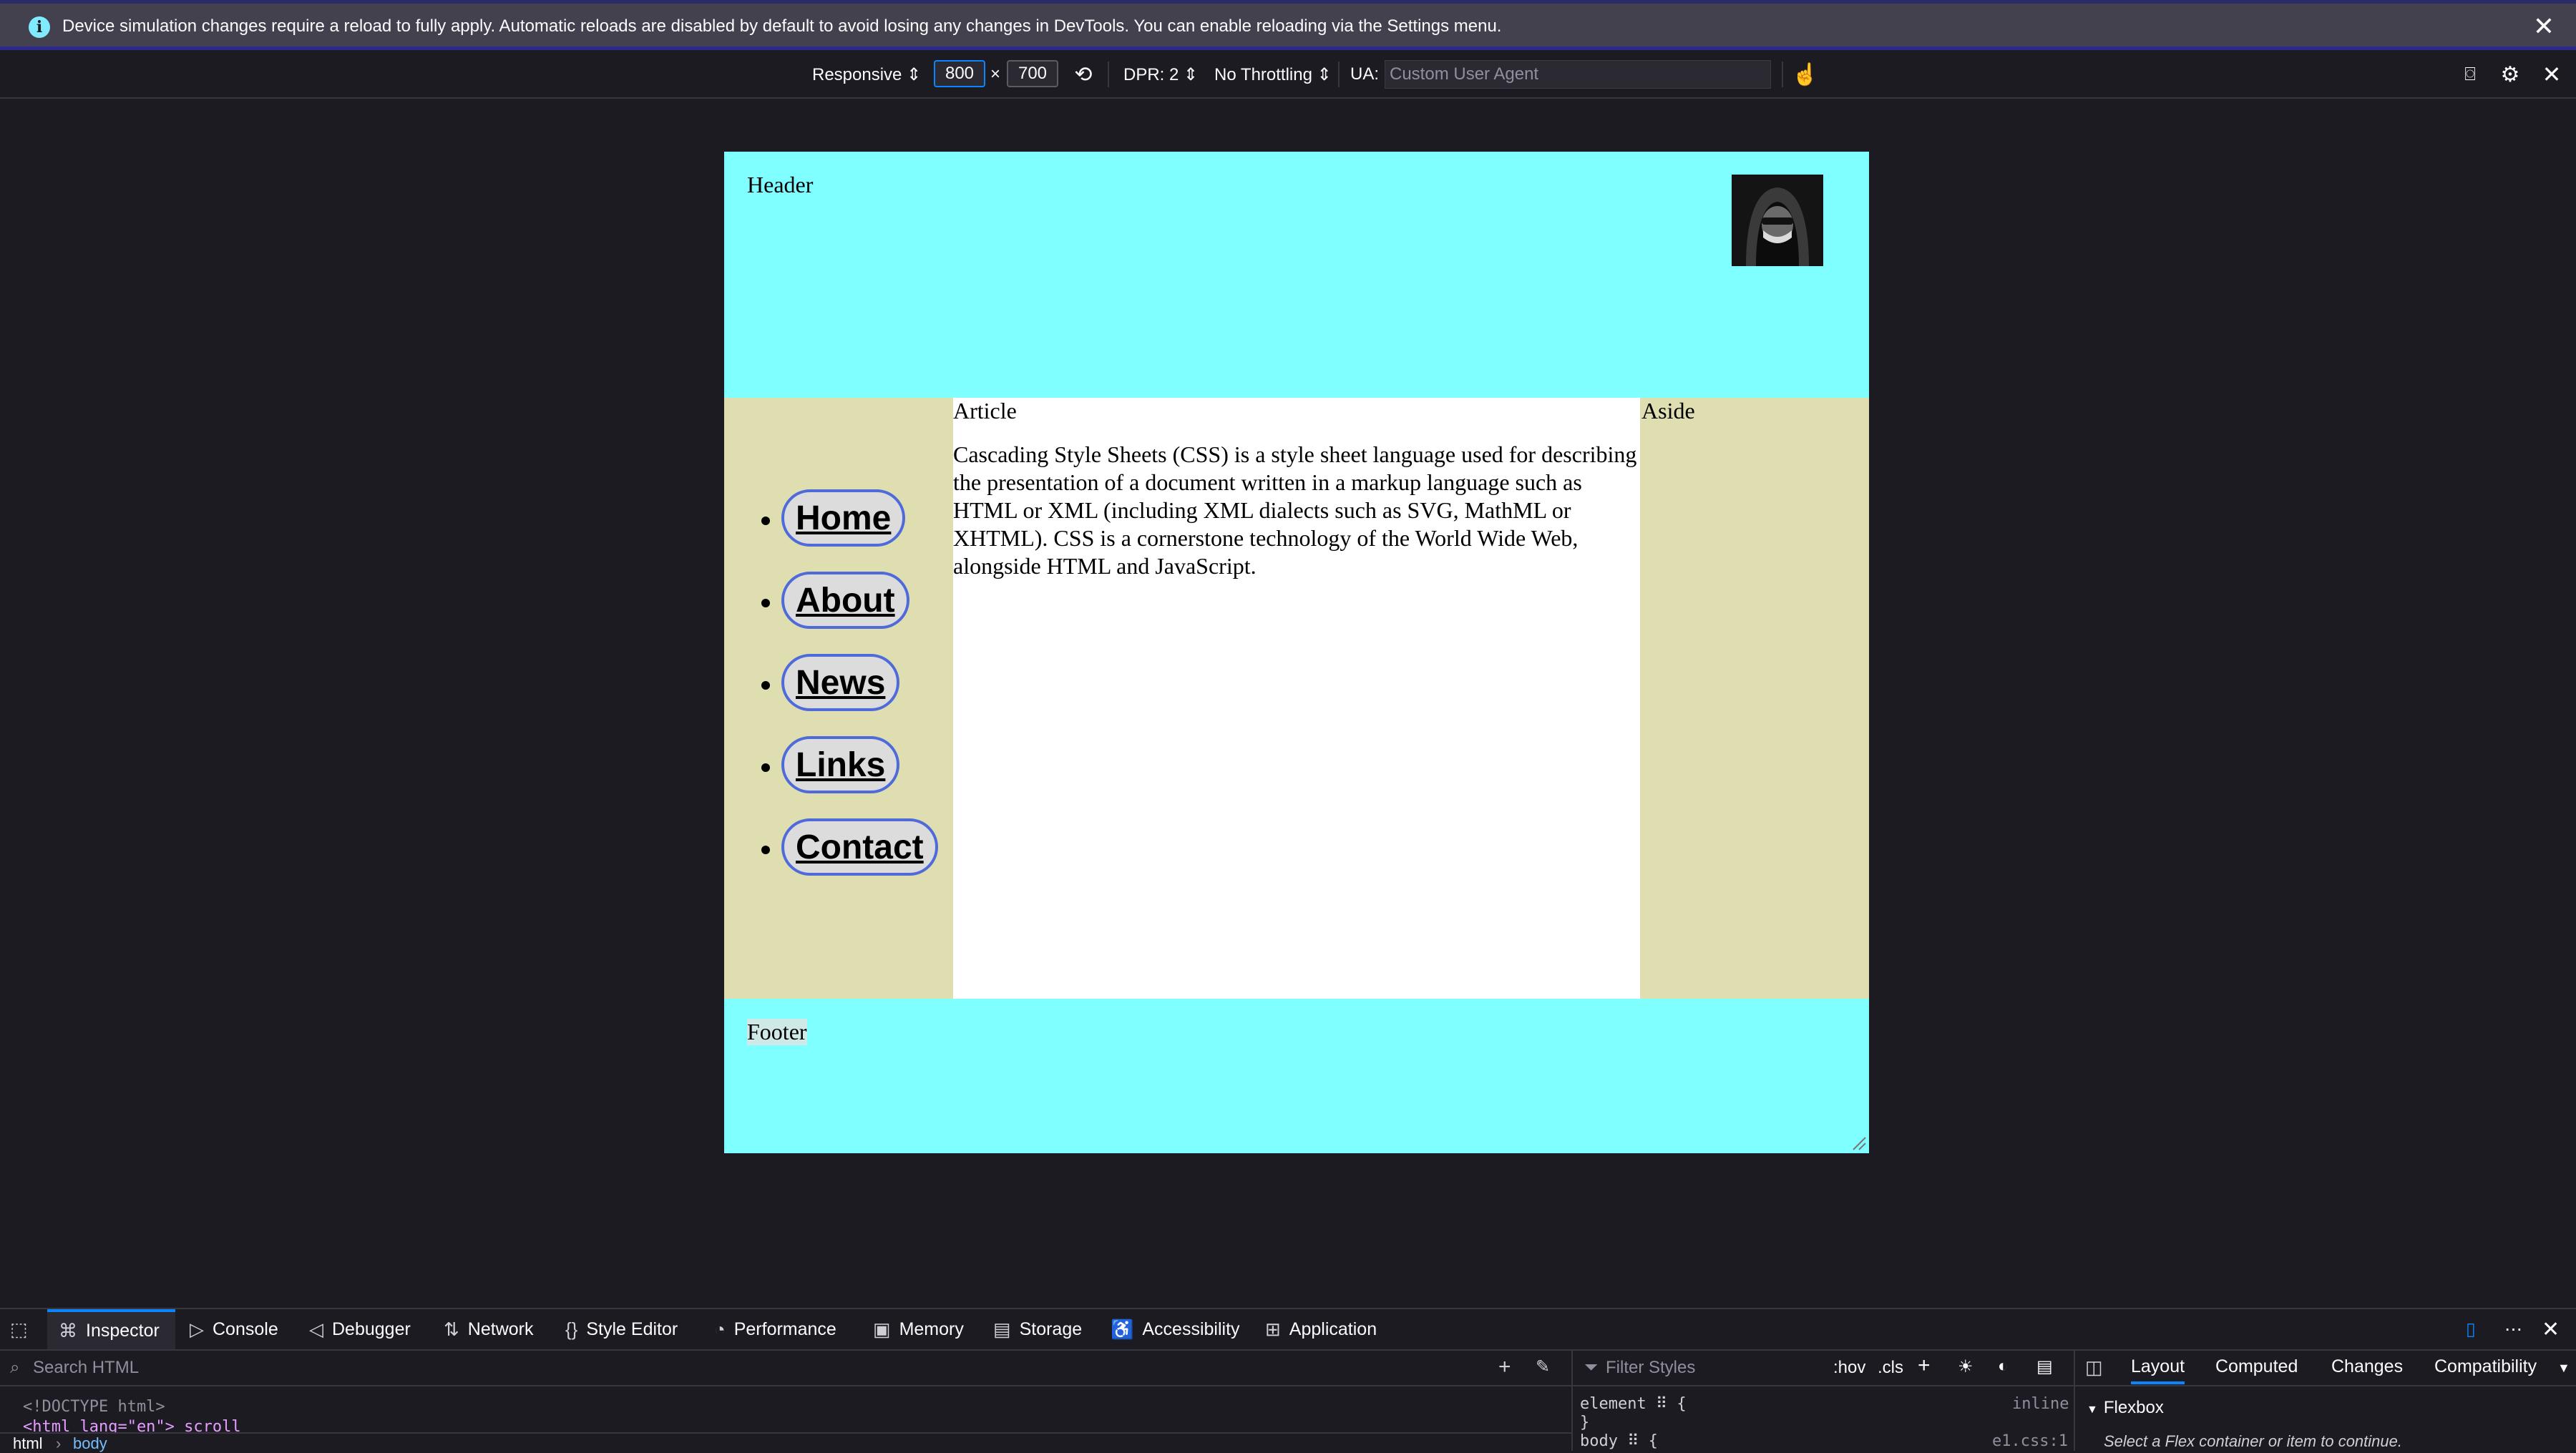 This screenshot has width=2576, height=1453. What do you see at coordinates (1578, 75) in the screenshot?
I see `user-agent-input: Custom User Agent` at bounding box center [1578, 75].